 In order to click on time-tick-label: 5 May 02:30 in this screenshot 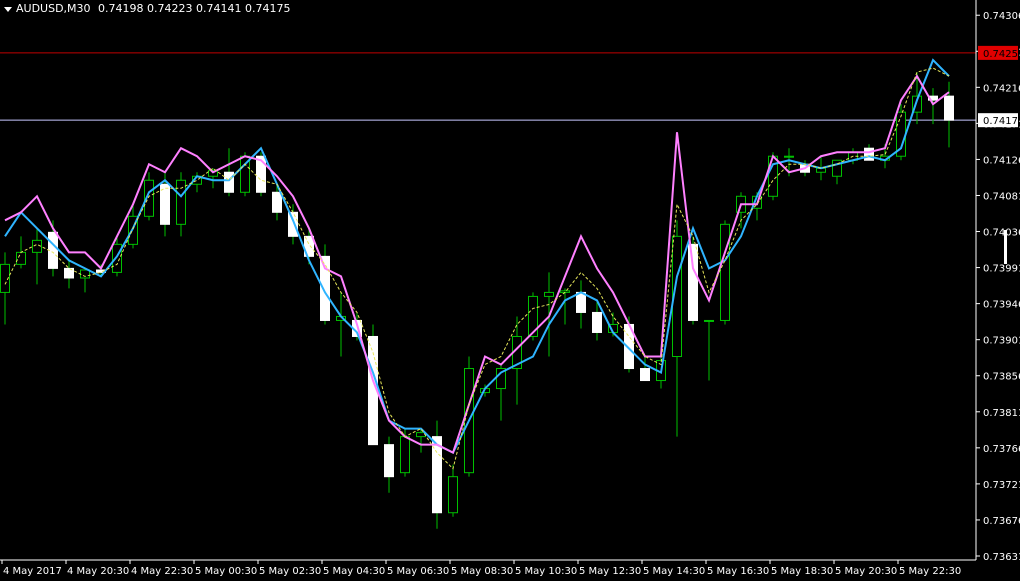, I will do `click(290, 571)`.